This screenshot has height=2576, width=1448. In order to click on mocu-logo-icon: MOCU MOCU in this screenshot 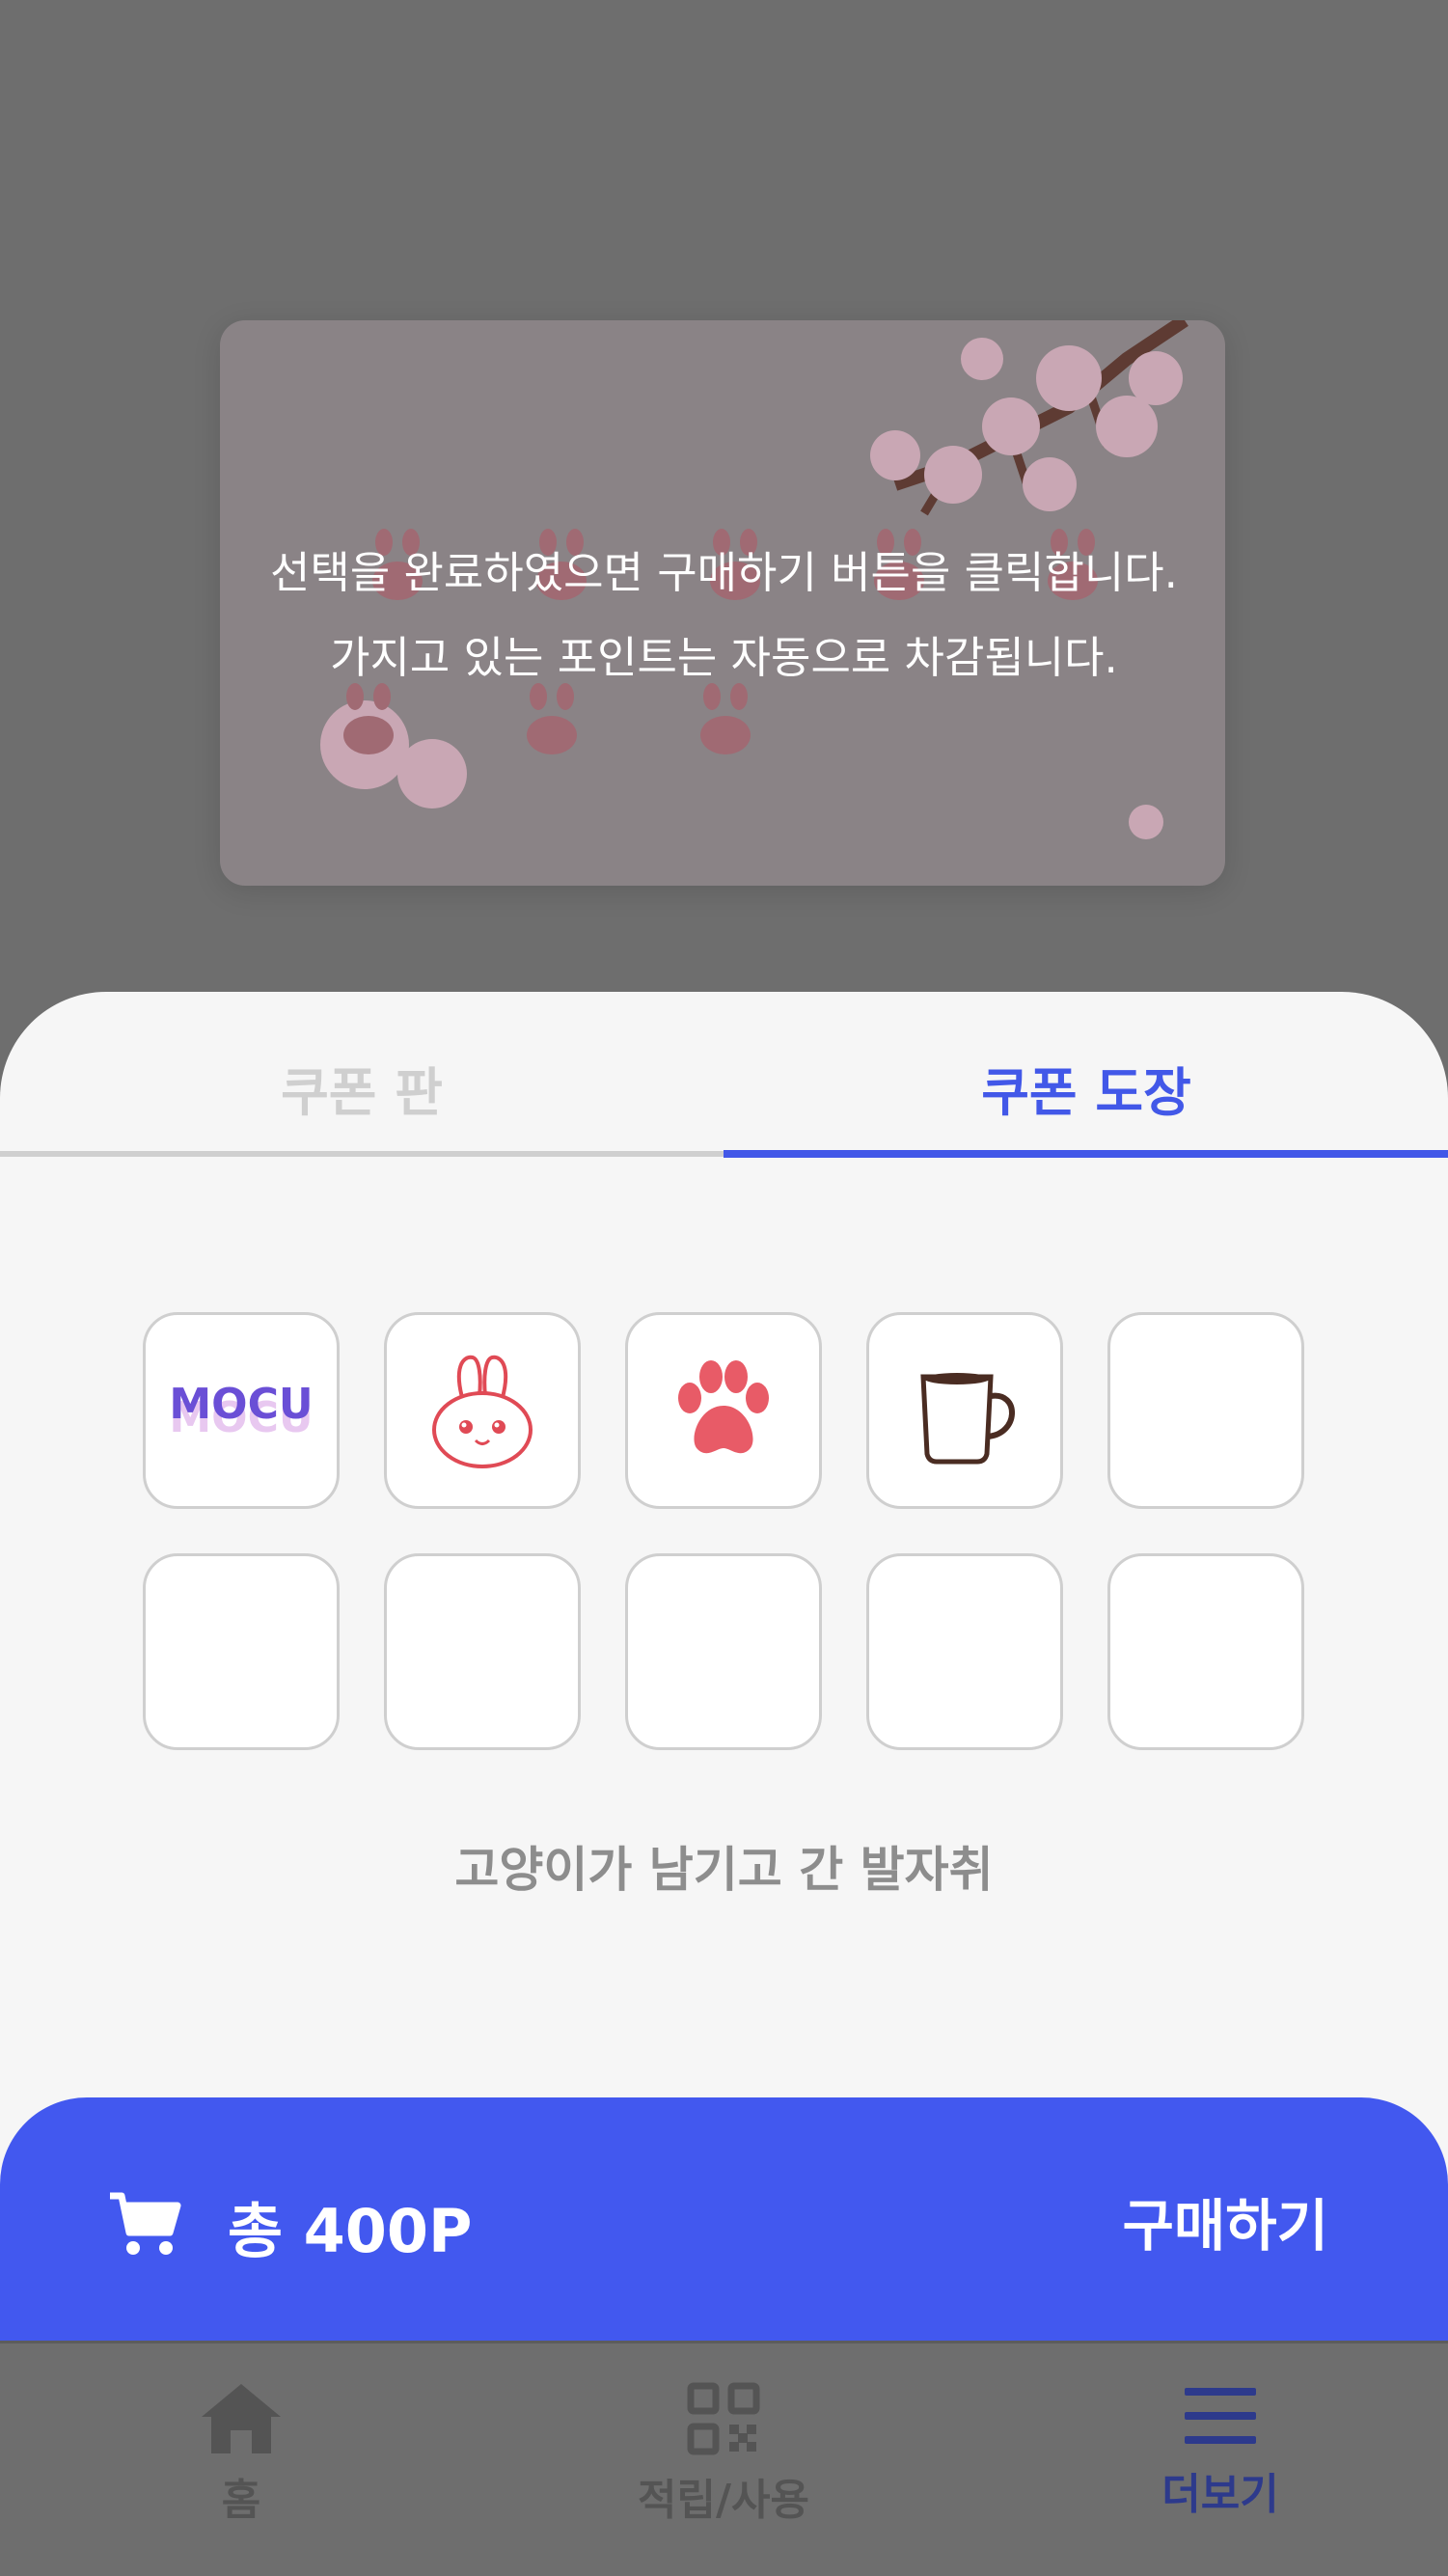, I will do `click(241, 1411)`.